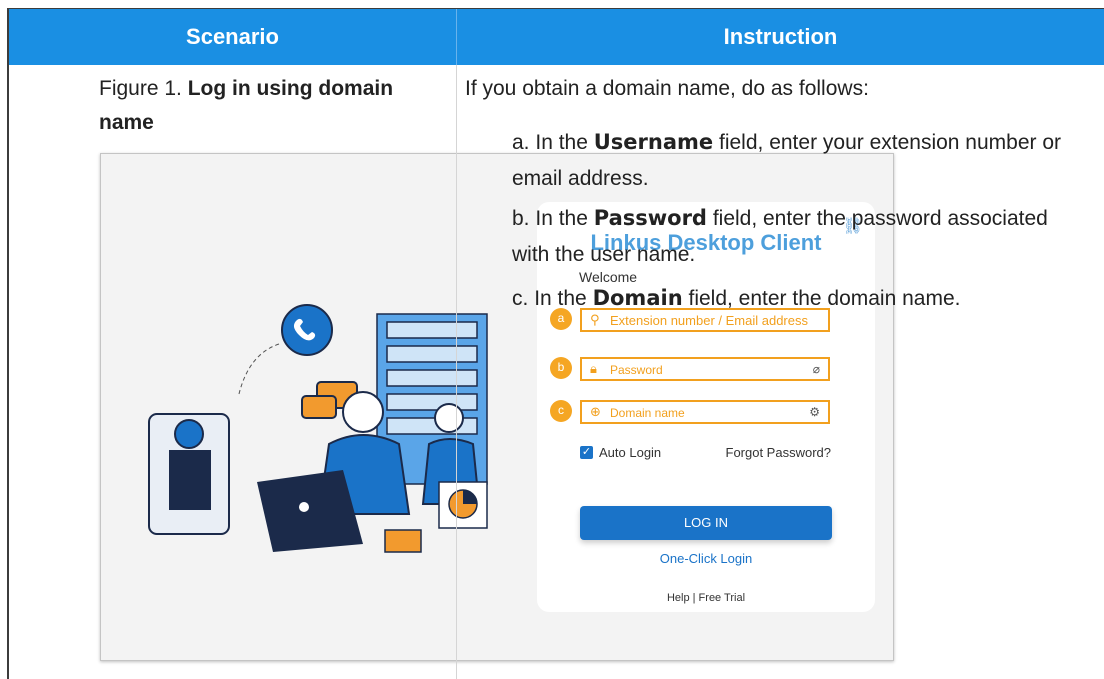  Describe the element at coordinates (650, 218) in the screenshot. I see `step-field-name: Password` at that location.